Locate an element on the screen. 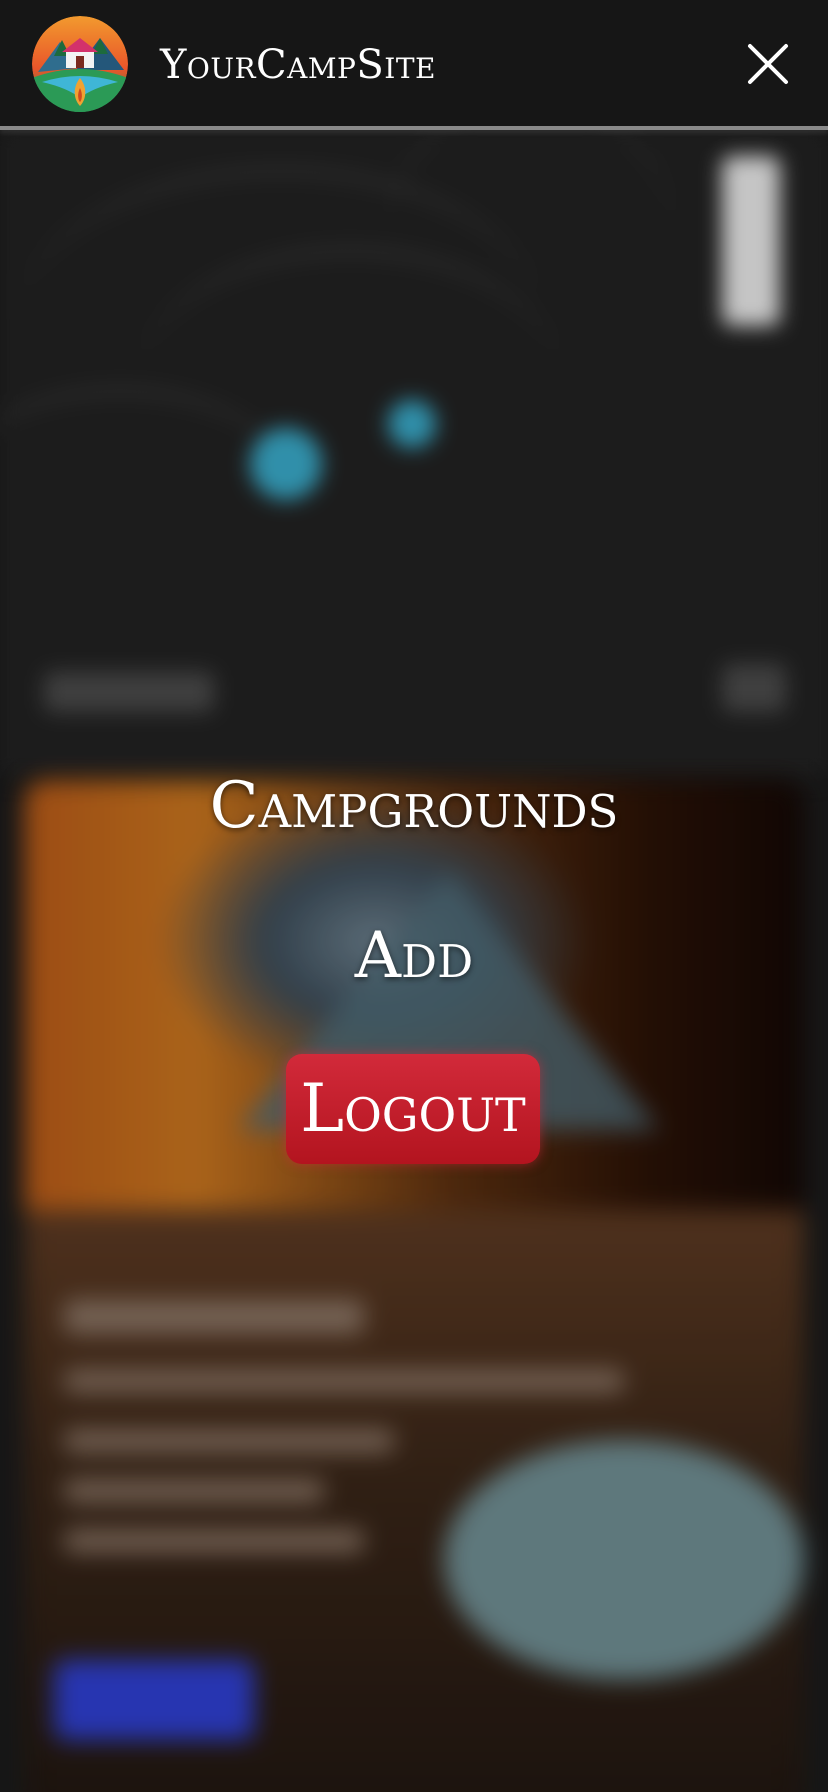  campsite-logo-icon is located at coordinates (80, 64).